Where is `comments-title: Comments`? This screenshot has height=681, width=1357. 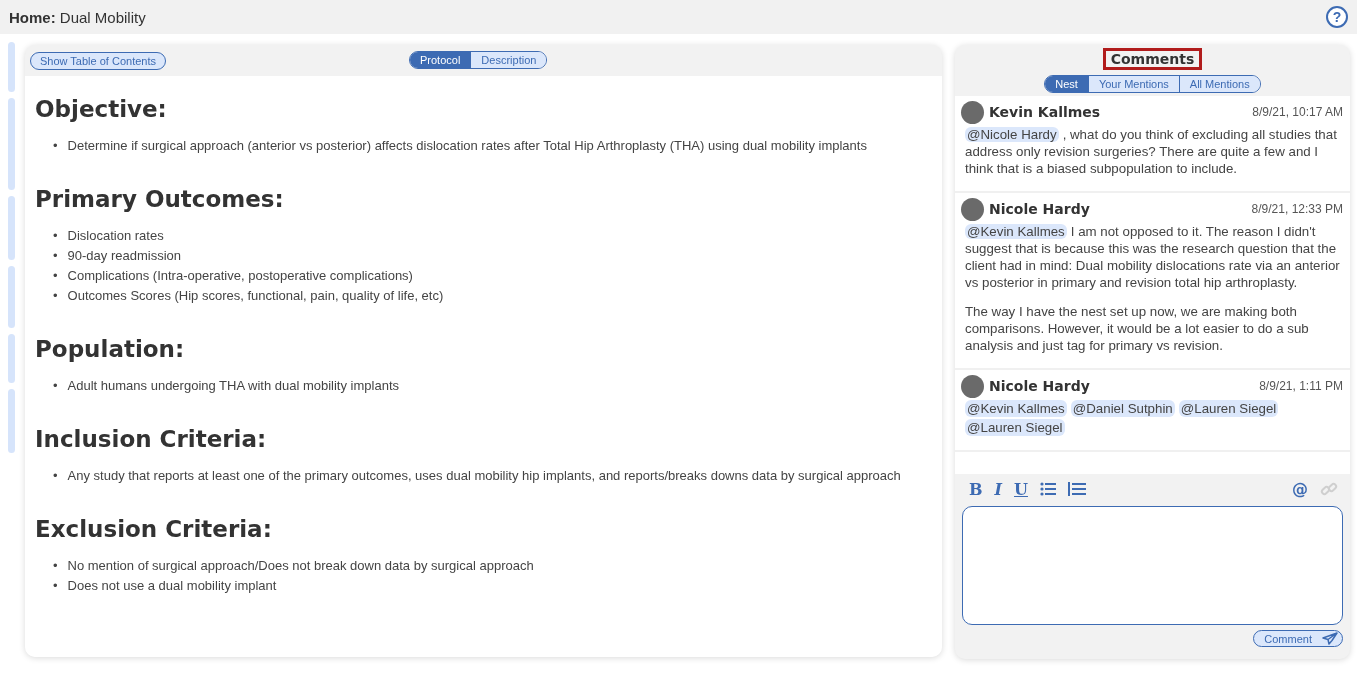 comments-title: Comments is located at coordinates (1152, 59).